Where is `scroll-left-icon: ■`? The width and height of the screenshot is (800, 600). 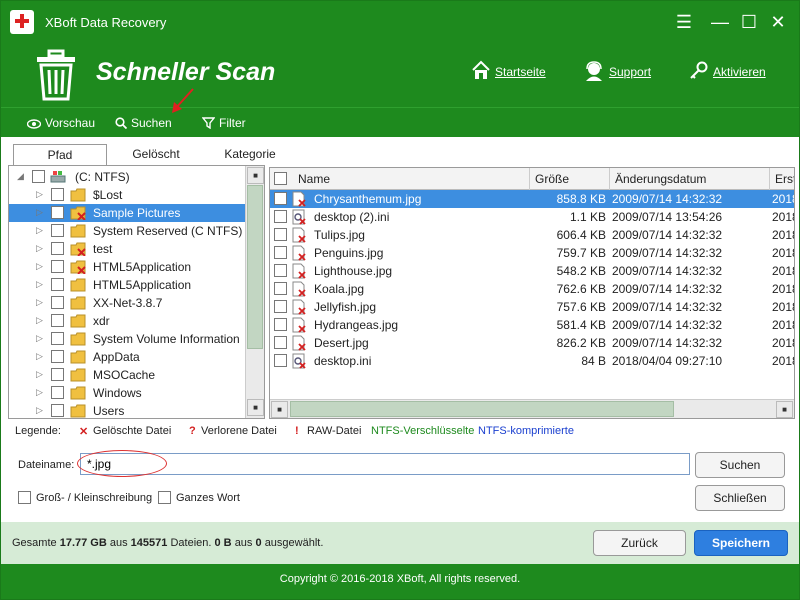
scroll-left-icon: ■ is located at coordinates (279, 409).